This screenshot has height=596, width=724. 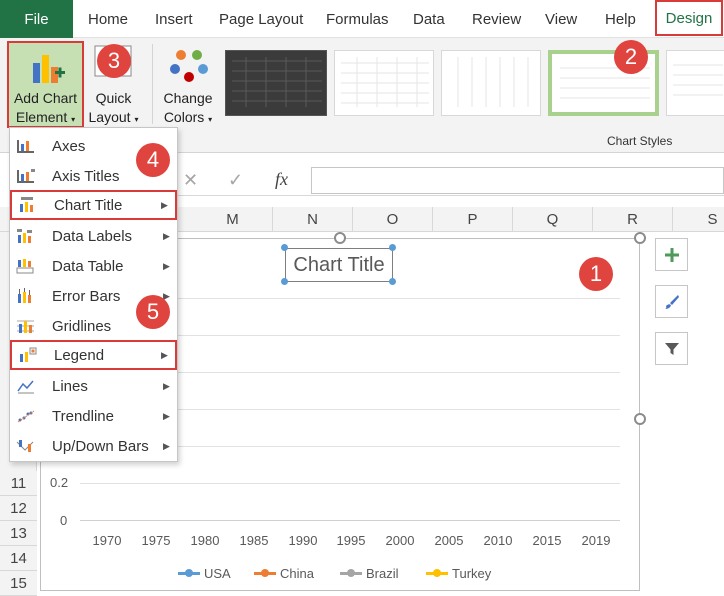 What do you see at coordinates (631, 57) in the screenshot?
I see `step-badge-2: 2` at bounding box center [631, 57].